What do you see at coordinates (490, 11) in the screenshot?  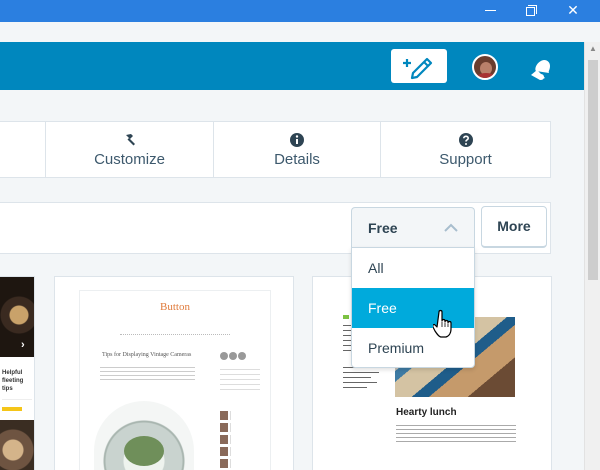 I see `minimize-icon` at bounding box center [490, 11].